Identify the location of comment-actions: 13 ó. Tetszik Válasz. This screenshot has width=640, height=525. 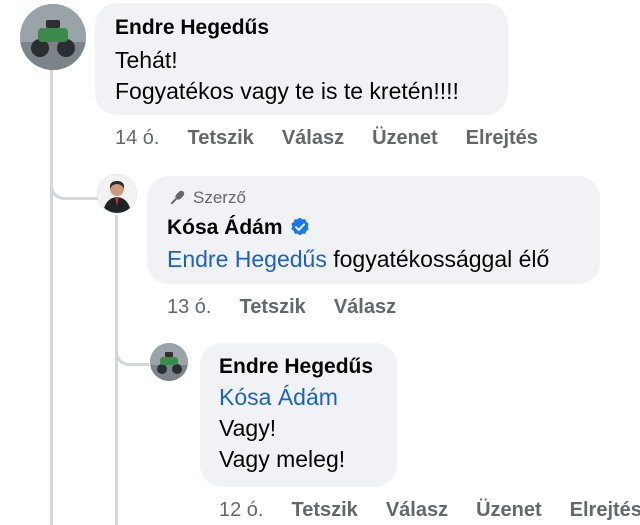
(295, 307).